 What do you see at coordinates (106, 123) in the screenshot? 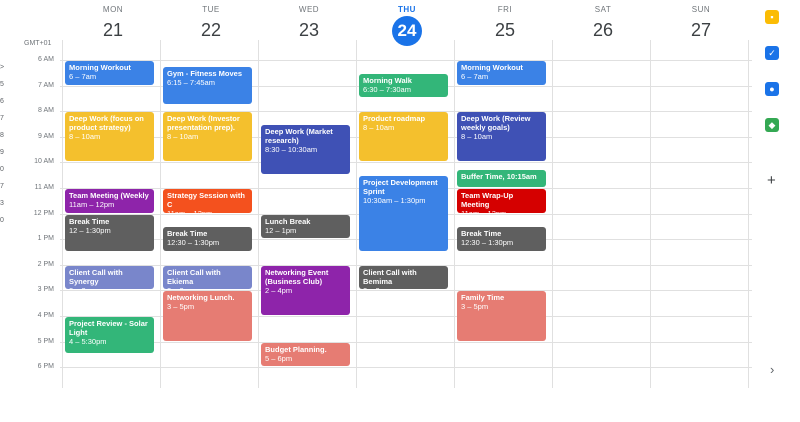
I see `event-title: Deep Work (focus on product strategy)` at bounding box center [106, 123].